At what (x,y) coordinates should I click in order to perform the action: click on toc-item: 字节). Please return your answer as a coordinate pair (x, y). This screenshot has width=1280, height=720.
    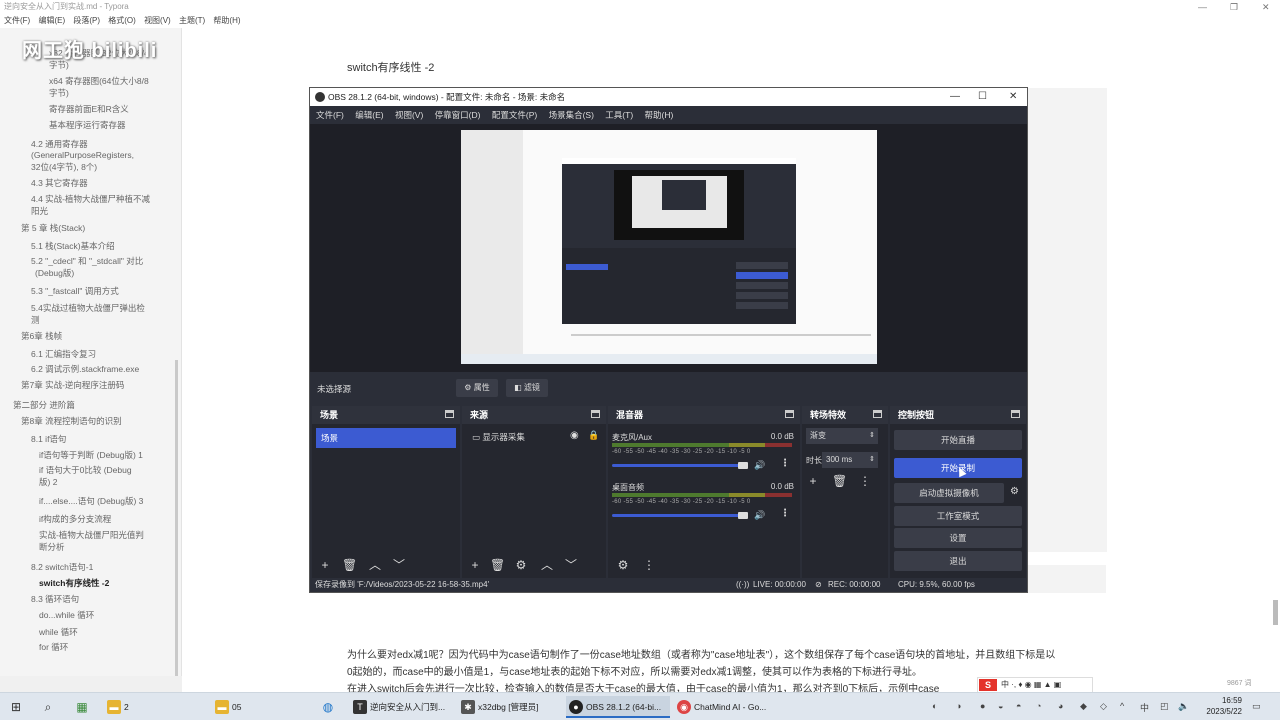
    Looking at the image, I should click on (59, 93).